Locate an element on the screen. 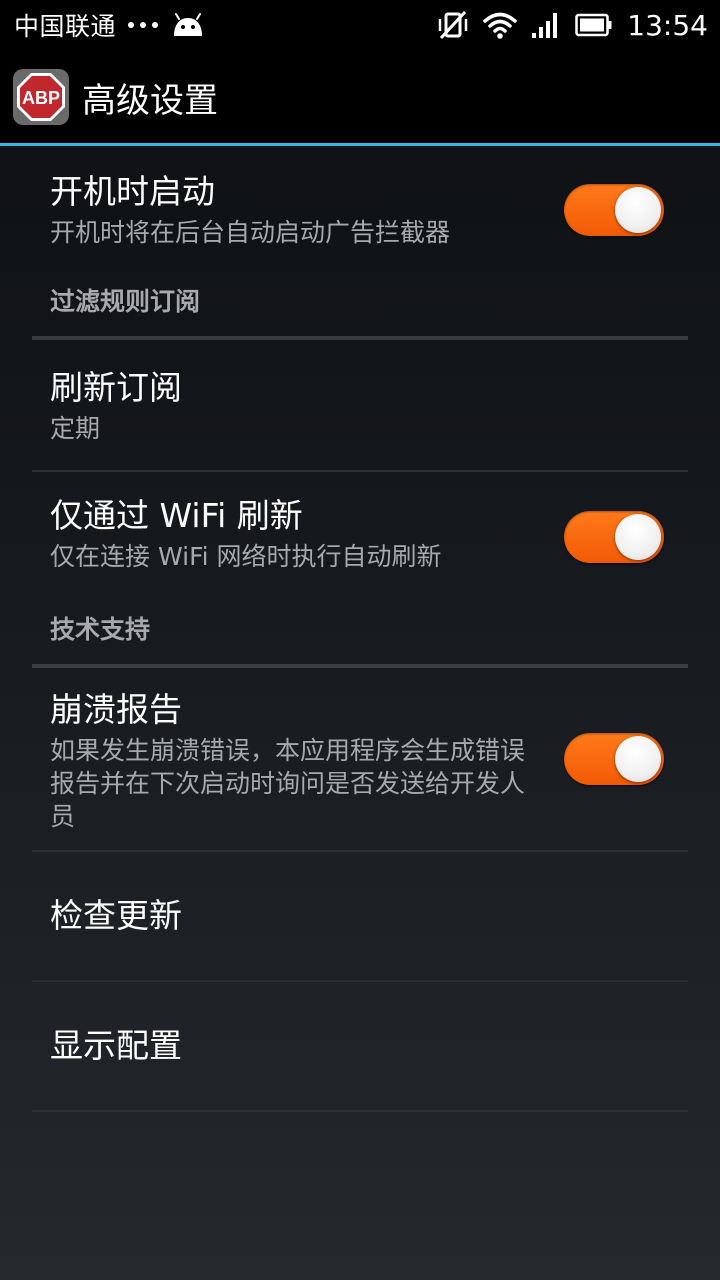  pref-wifi-summary: 仅在连接 WiFi 网络时执行自动刷新 is located at coordinates (246, 556).